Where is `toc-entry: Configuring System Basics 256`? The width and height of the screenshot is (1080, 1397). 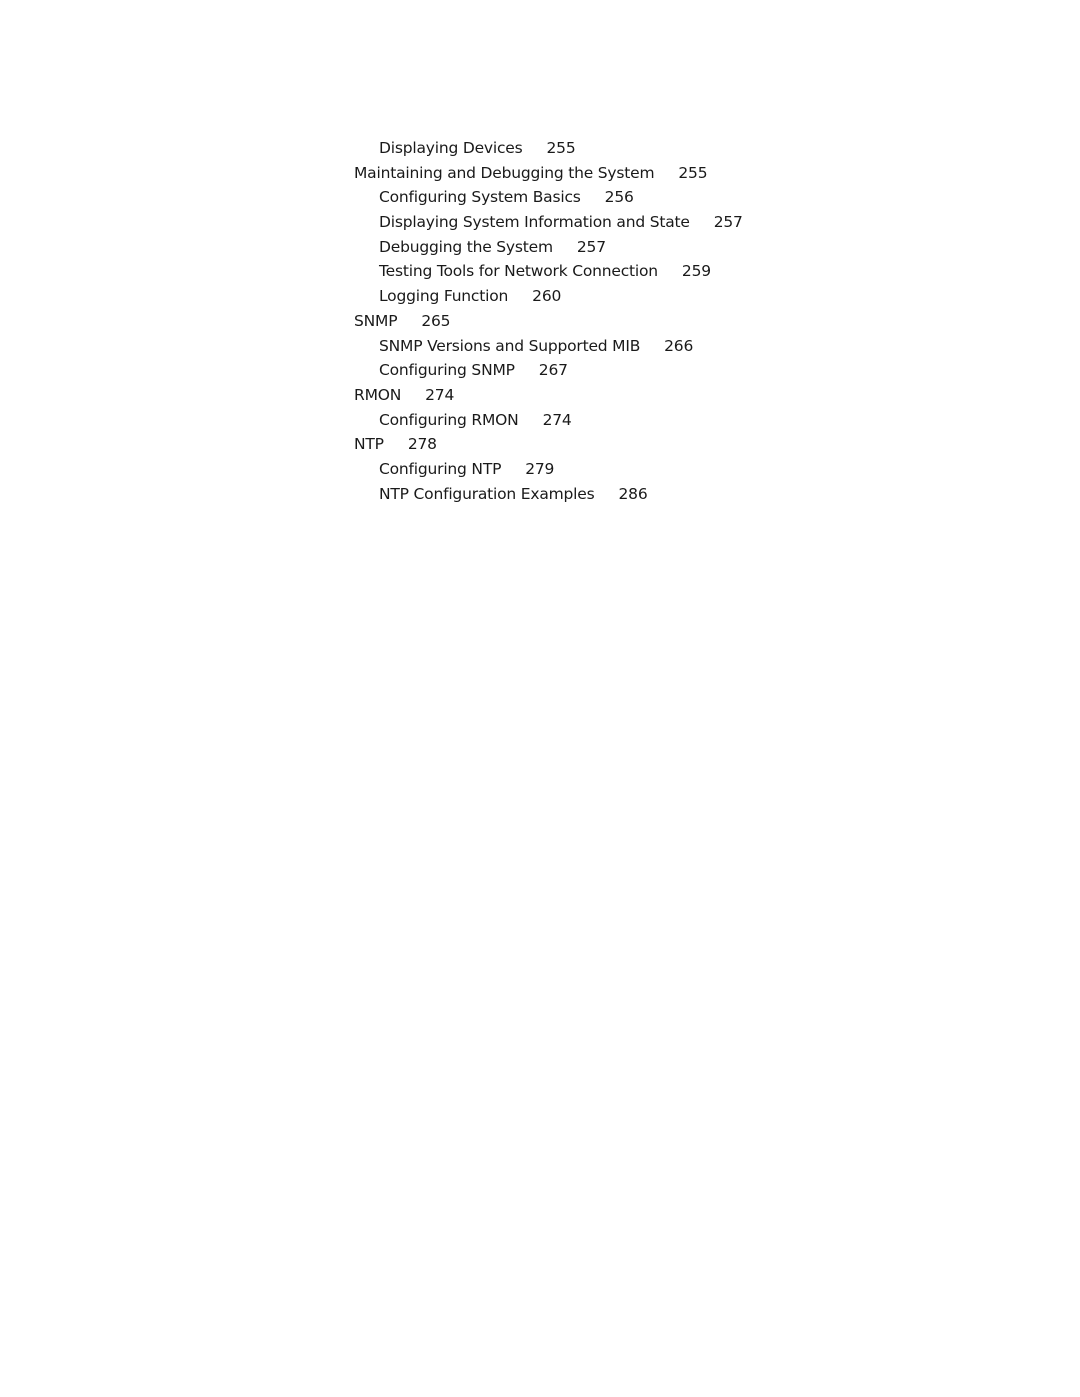
toc-entry: Configuring System Basics 256 is located at coordinates (548, 197).